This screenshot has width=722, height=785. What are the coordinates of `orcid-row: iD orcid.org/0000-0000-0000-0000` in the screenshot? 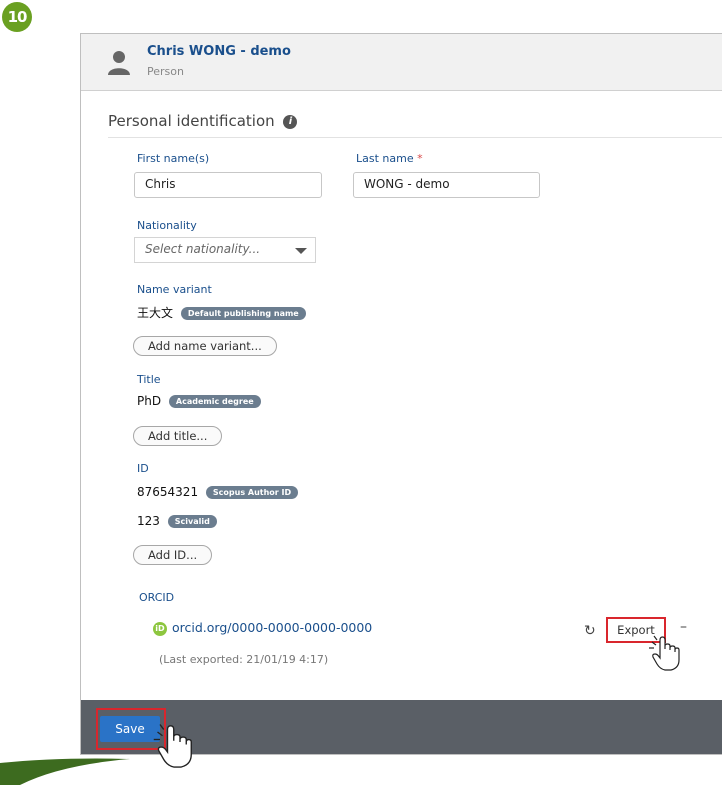 It's located at (262, 628).